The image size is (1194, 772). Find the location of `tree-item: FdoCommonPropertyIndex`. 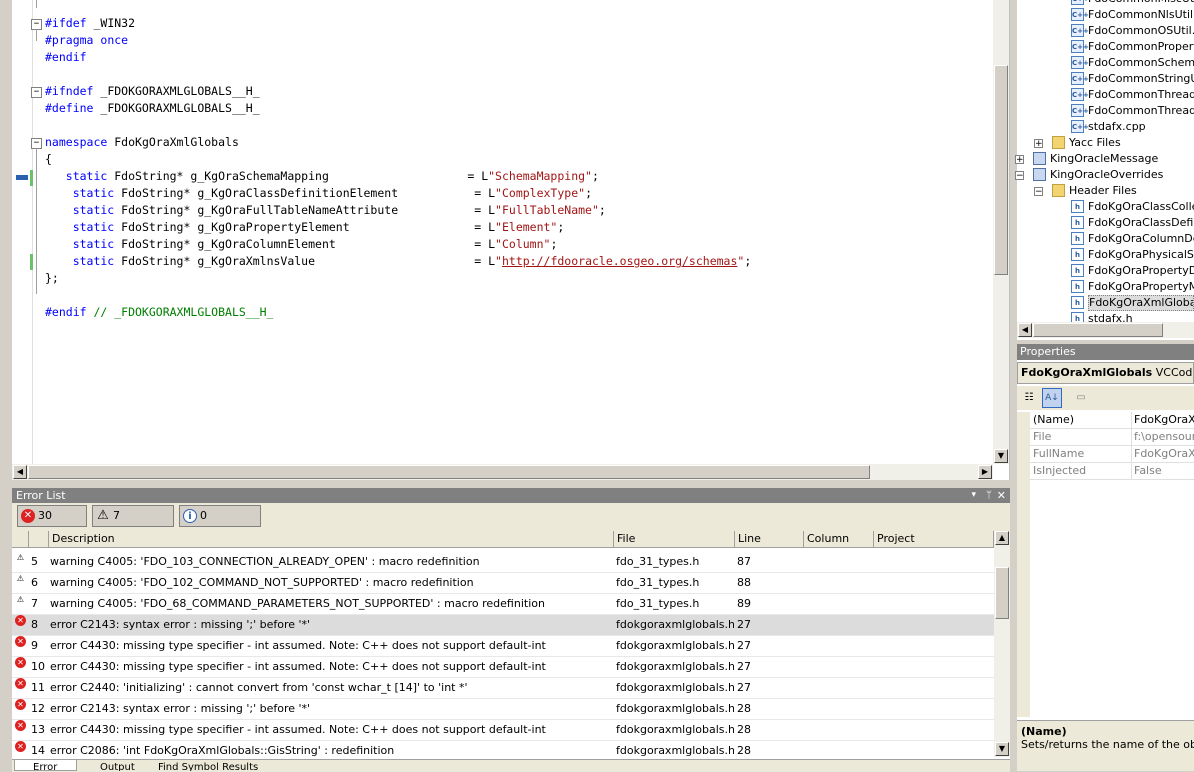

tree-item: FdoCommonPropertyIndex is located at coordinates (1141, 47).